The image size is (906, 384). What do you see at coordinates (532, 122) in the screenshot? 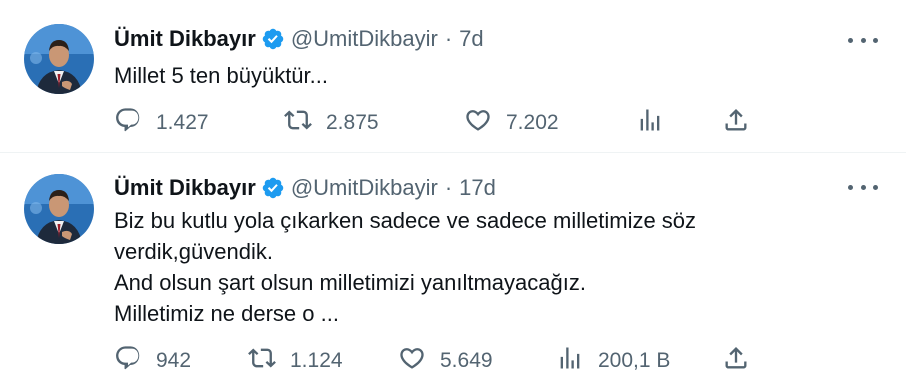
I see `like-count: 7.202` at bounding box center [532, 122].